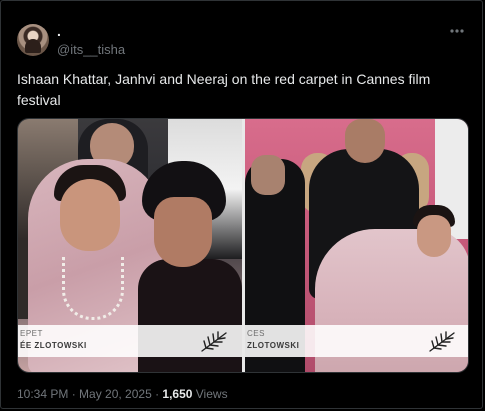  What do you see at coordinates (130, 341) in the screenshot?
I see `caption-bar-left: EPET ÉE ZLOTOWSKI` at bounding box center [130, 341].